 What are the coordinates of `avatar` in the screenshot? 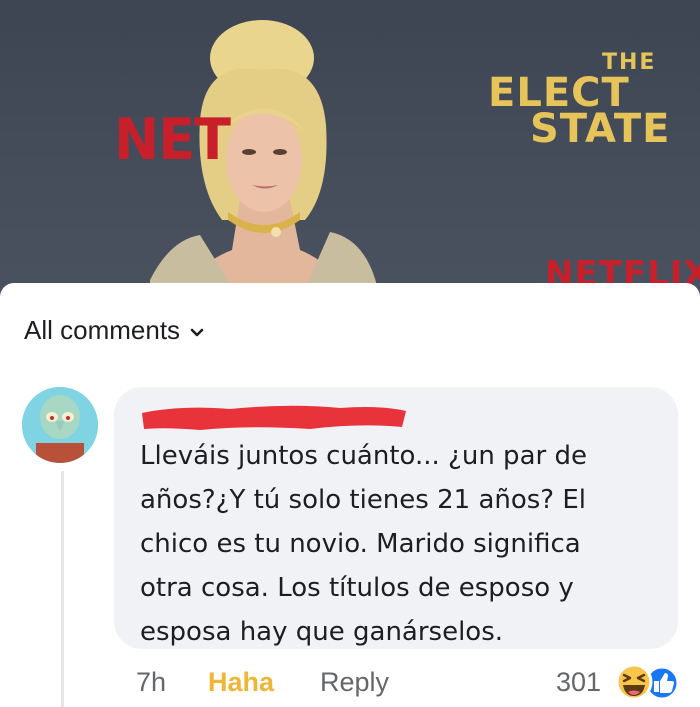 It's located at (60, 425).